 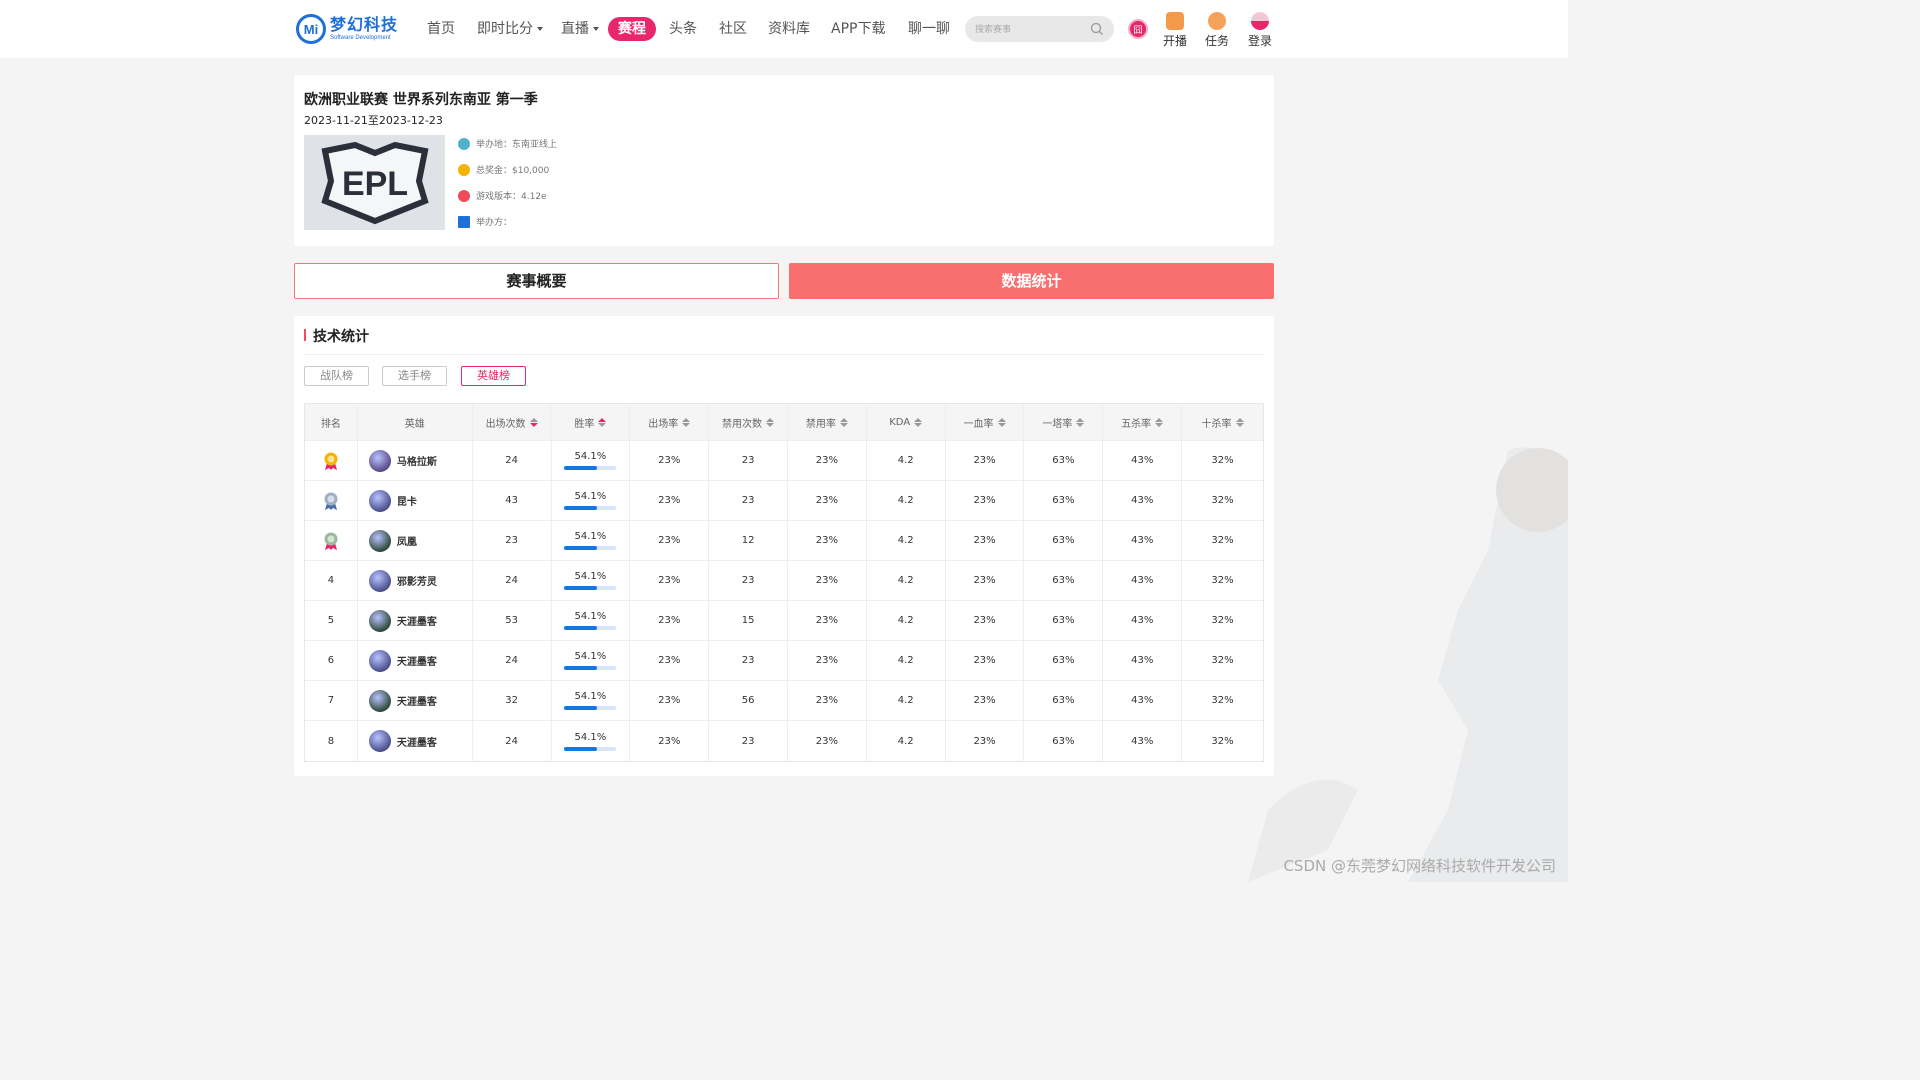 What do you see at coordinates (1260, 30) in the screenshot?
I see `login-button: 登录` at bounding box center [1260, 30].